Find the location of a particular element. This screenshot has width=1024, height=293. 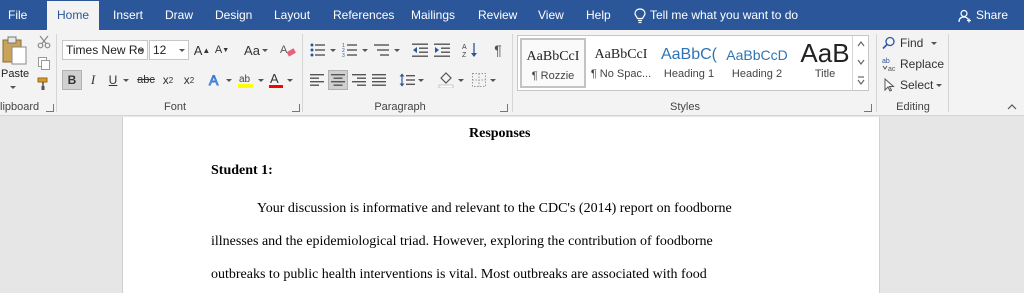

borders-dropdown-icon is located at coordinates (493, 80).